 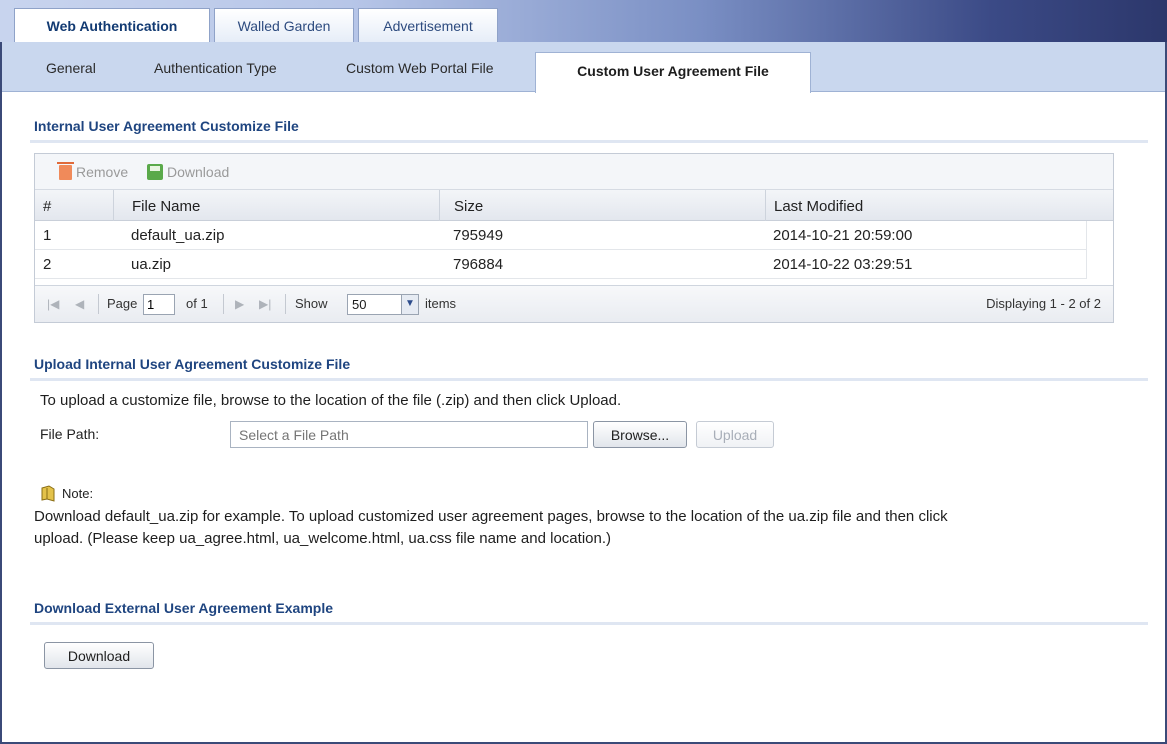 I want to click on remove-label: Remove, so click(x=102, y=172).